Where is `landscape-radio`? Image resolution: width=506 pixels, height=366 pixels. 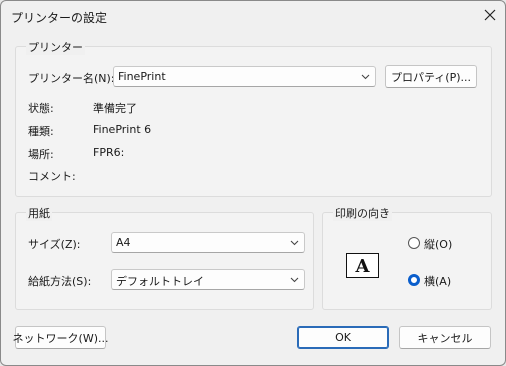 landscape-radio is located at coordinates (414, 280).